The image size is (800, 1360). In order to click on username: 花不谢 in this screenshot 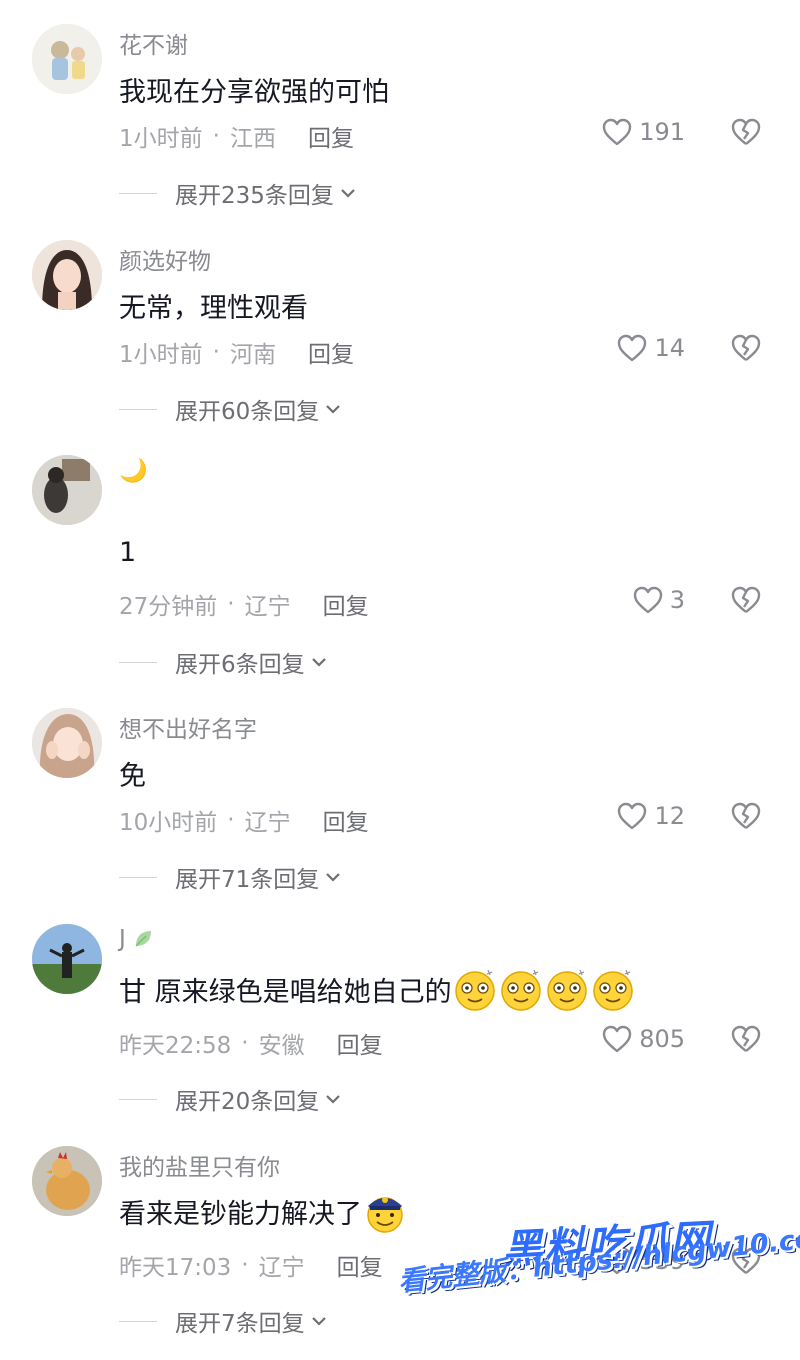, I will do `click(153, 43)`.